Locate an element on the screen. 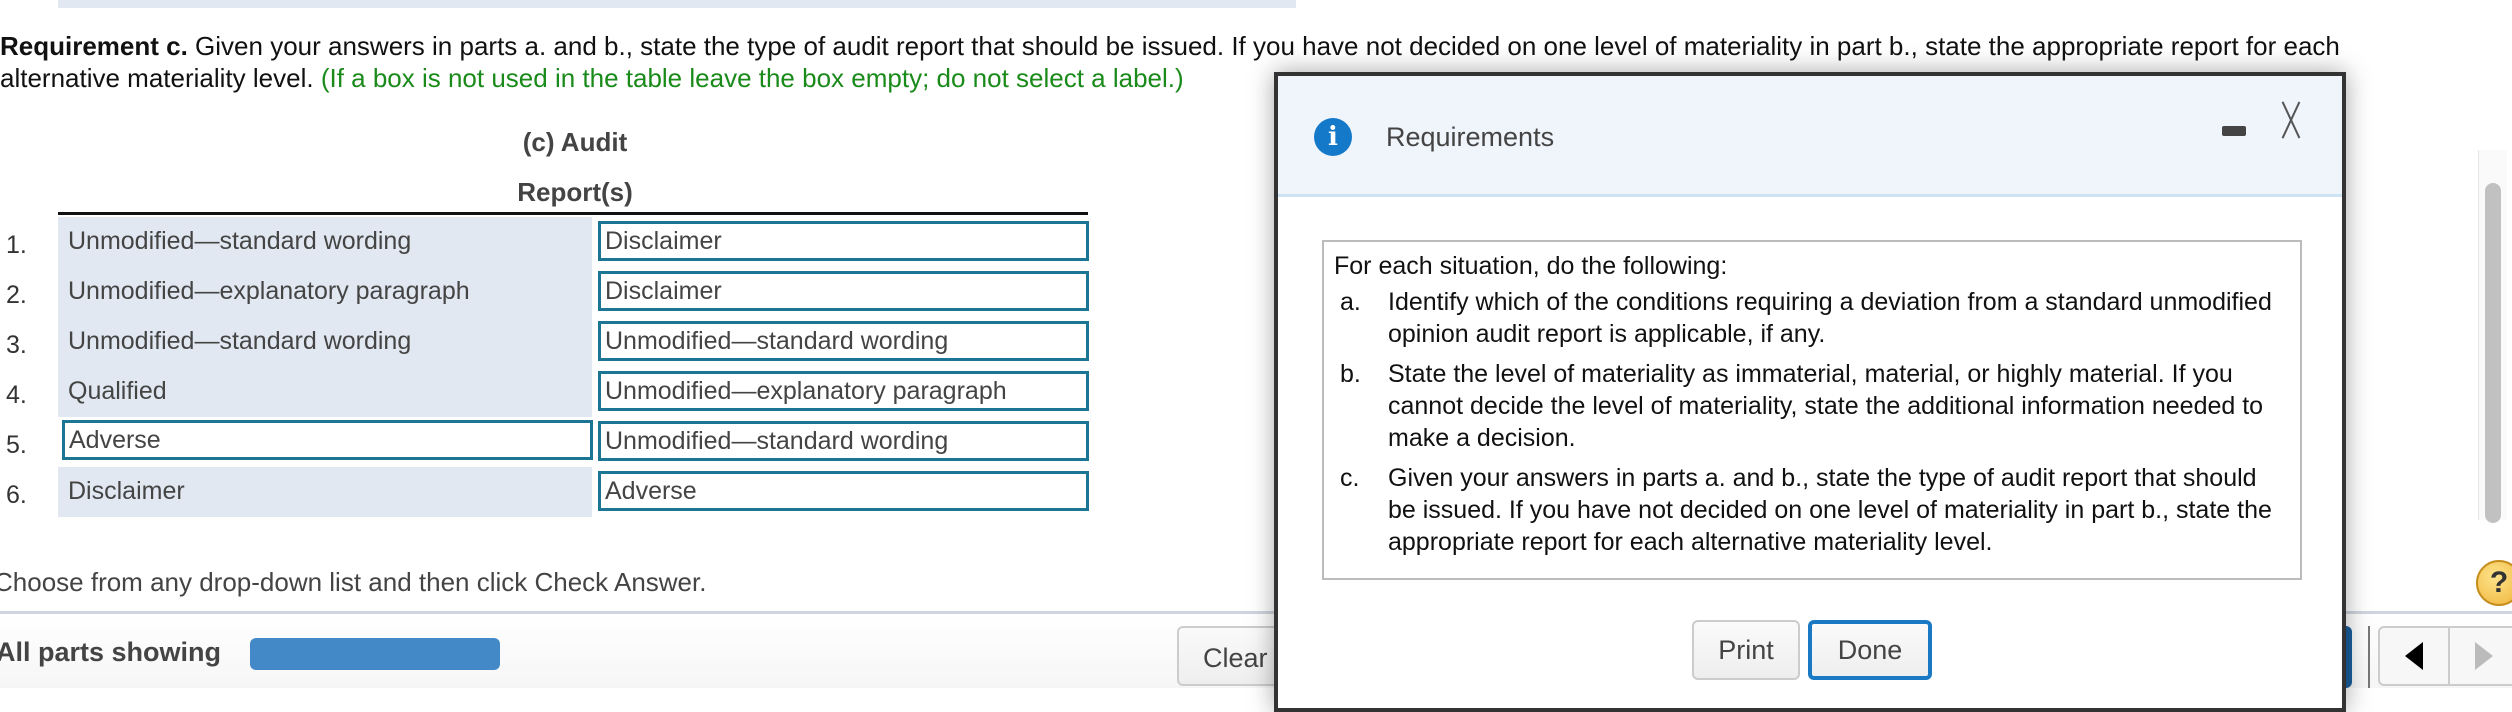  row-number: 3. is located at coordinates (16, 345).